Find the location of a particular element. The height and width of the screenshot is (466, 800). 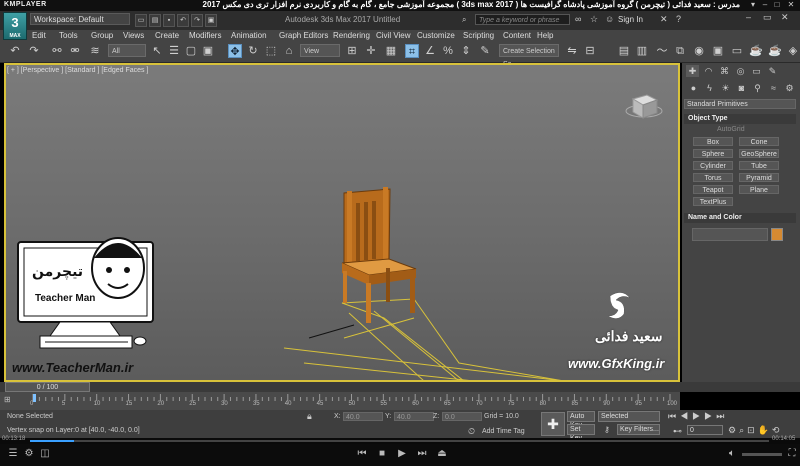

rendered-frame-window-icon: ▭ is located at coordinates (737, 51).